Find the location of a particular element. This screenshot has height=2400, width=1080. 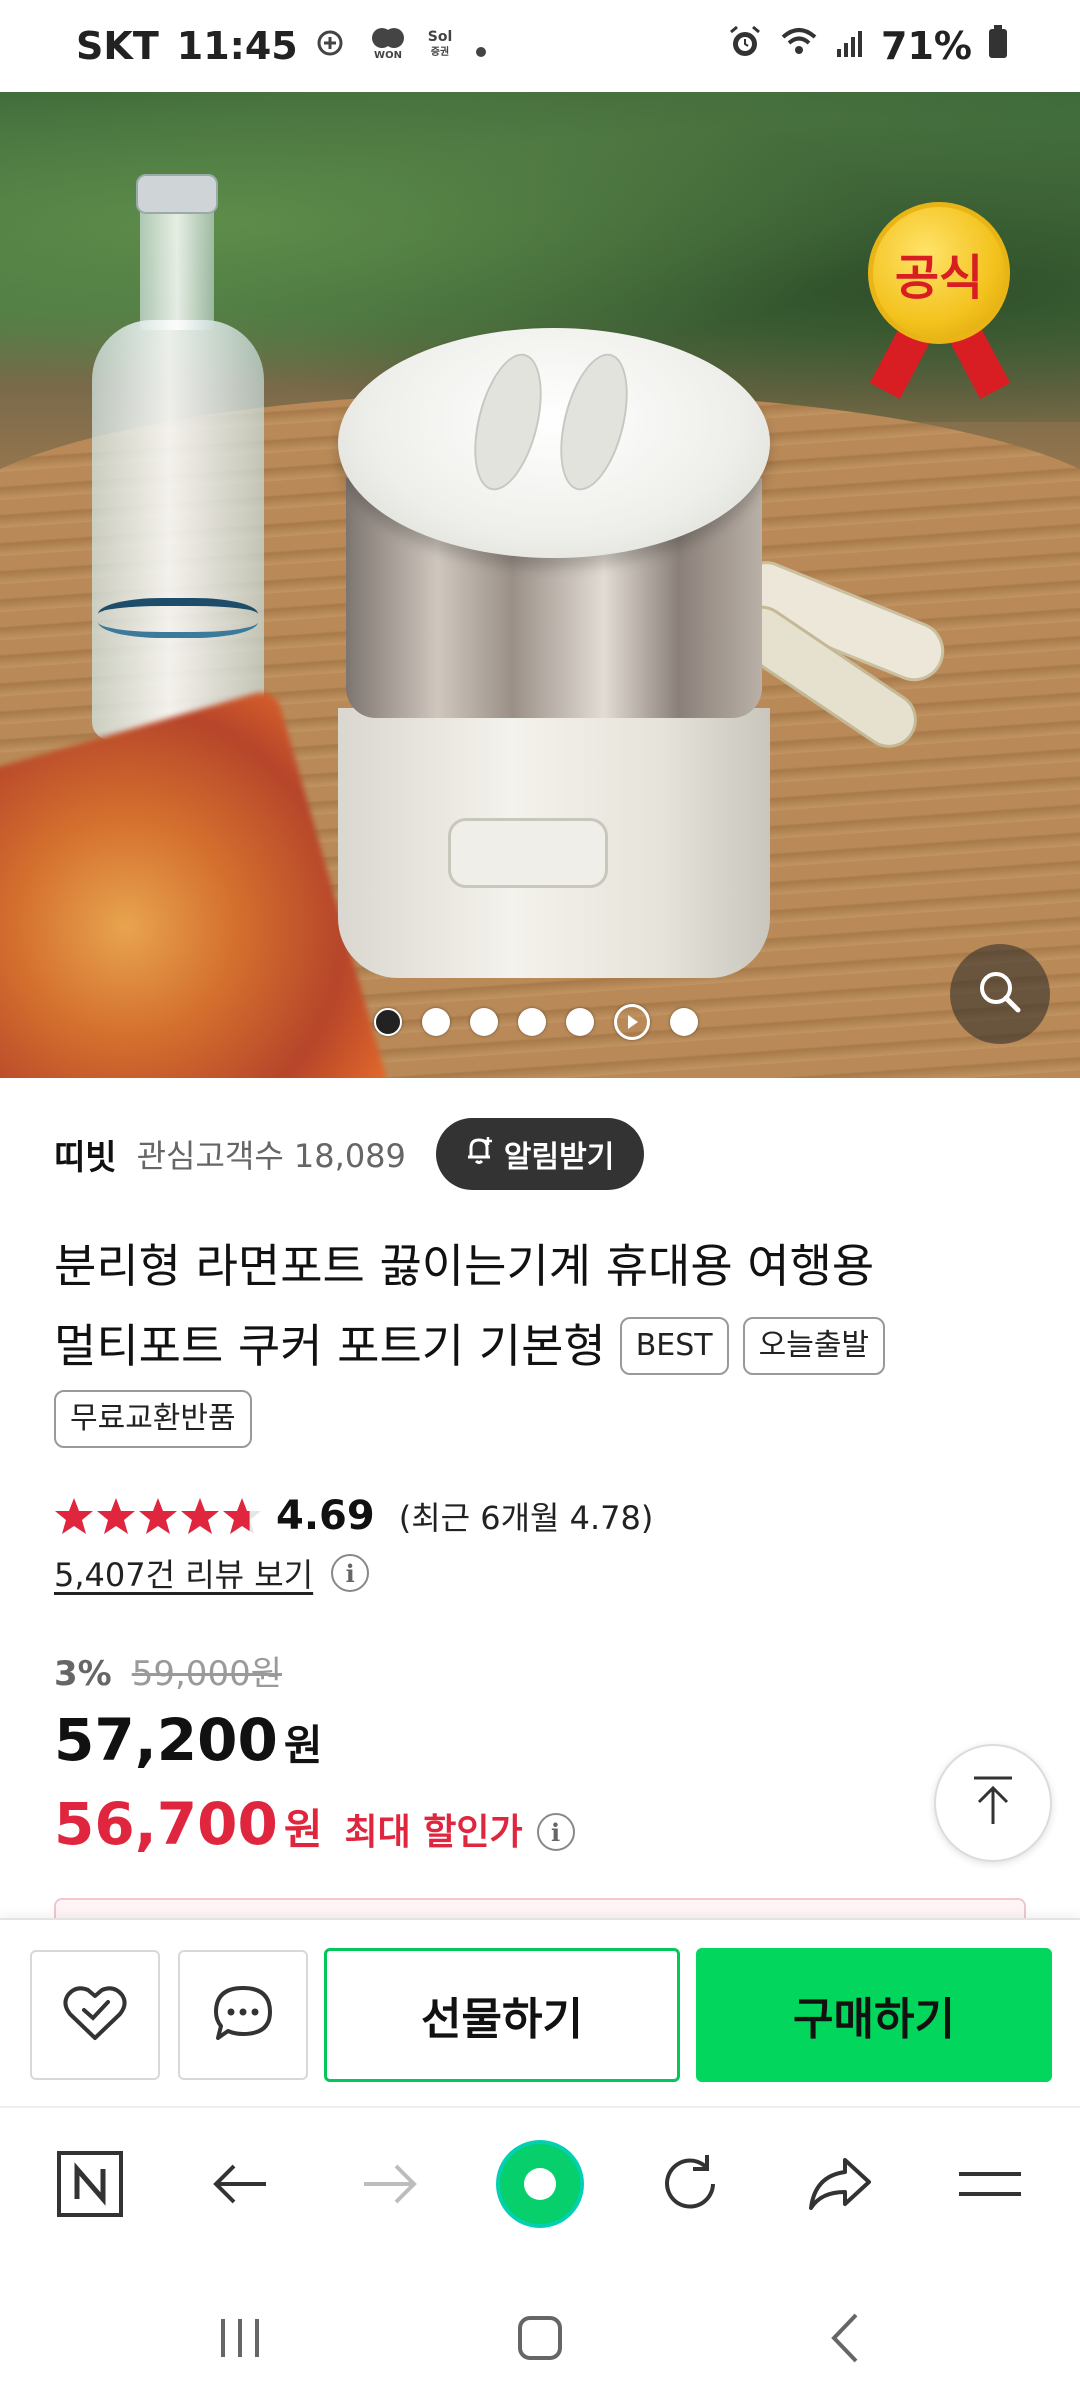

store-info: 띠빗 관심고객수 18,089 알림받기 is located at coordinates (349, 1154).